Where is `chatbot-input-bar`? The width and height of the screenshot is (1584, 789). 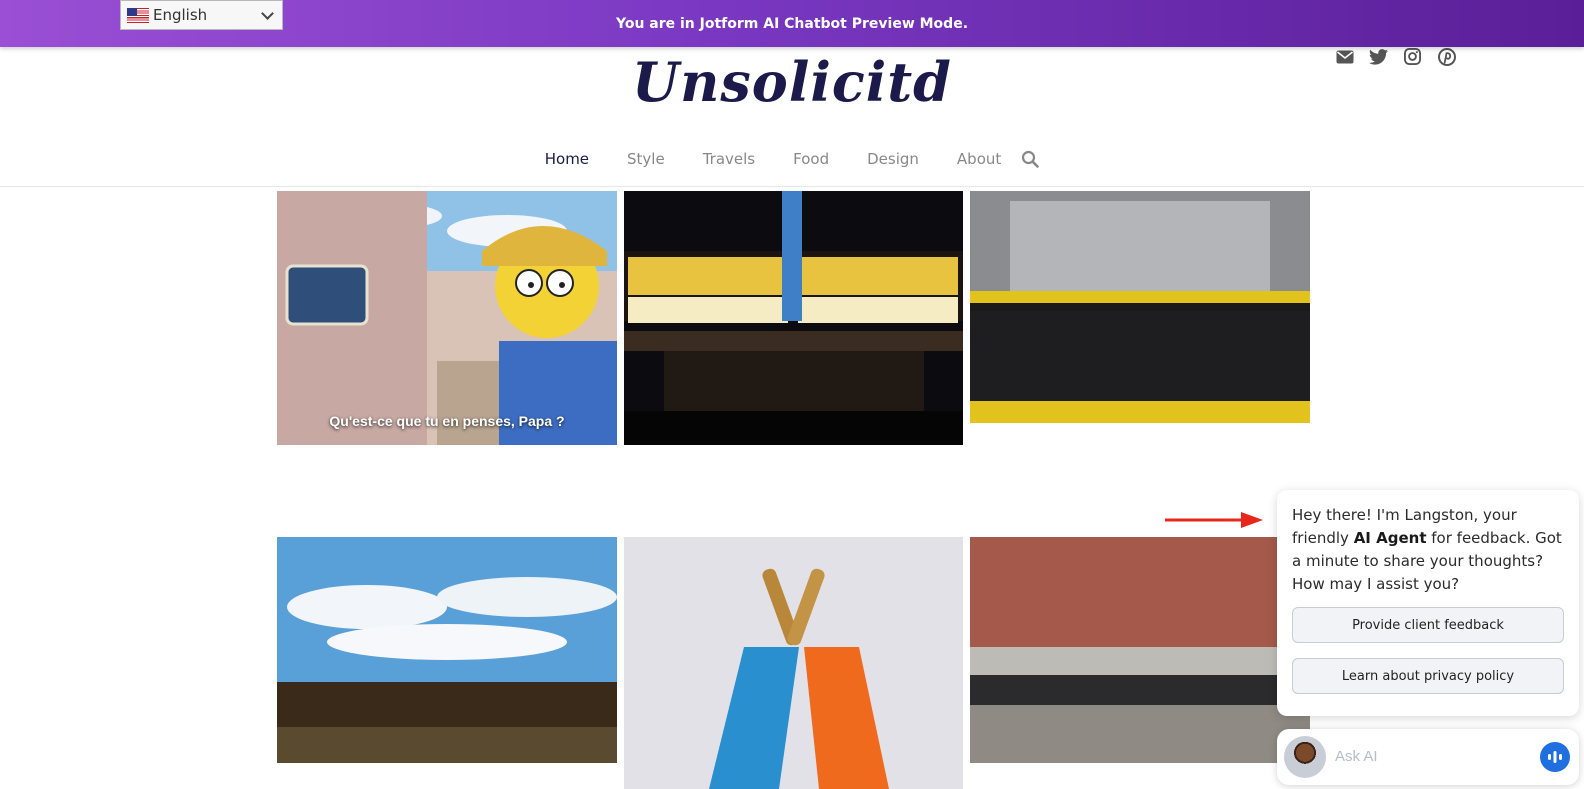 chatbot-input-bar is located at coordinates (1428, 757).